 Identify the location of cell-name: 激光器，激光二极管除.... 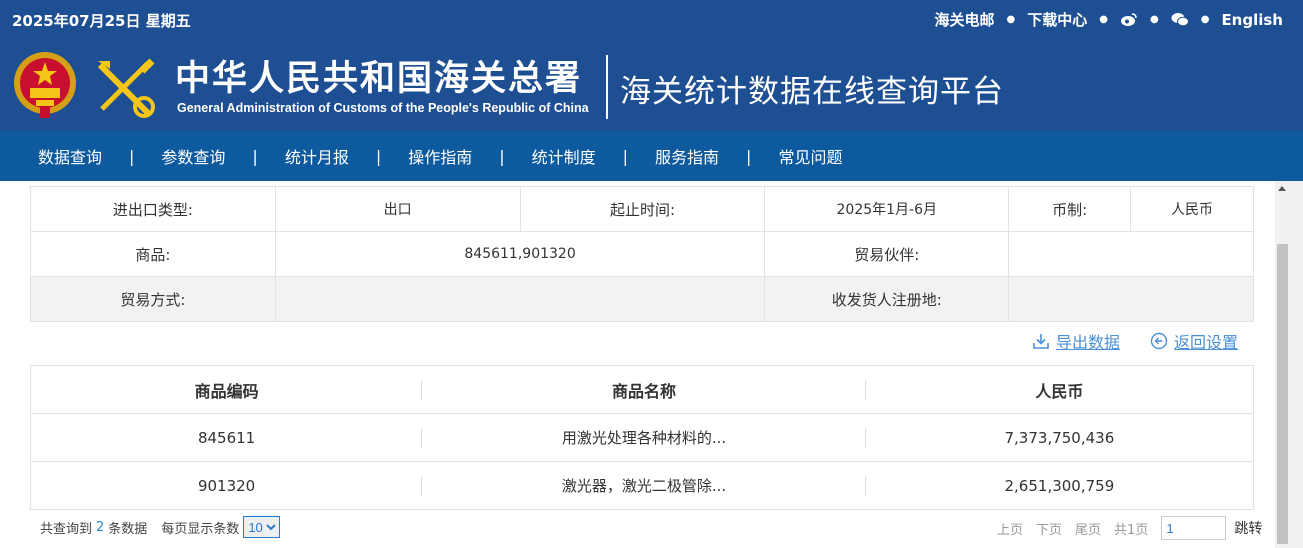
(644, 485).